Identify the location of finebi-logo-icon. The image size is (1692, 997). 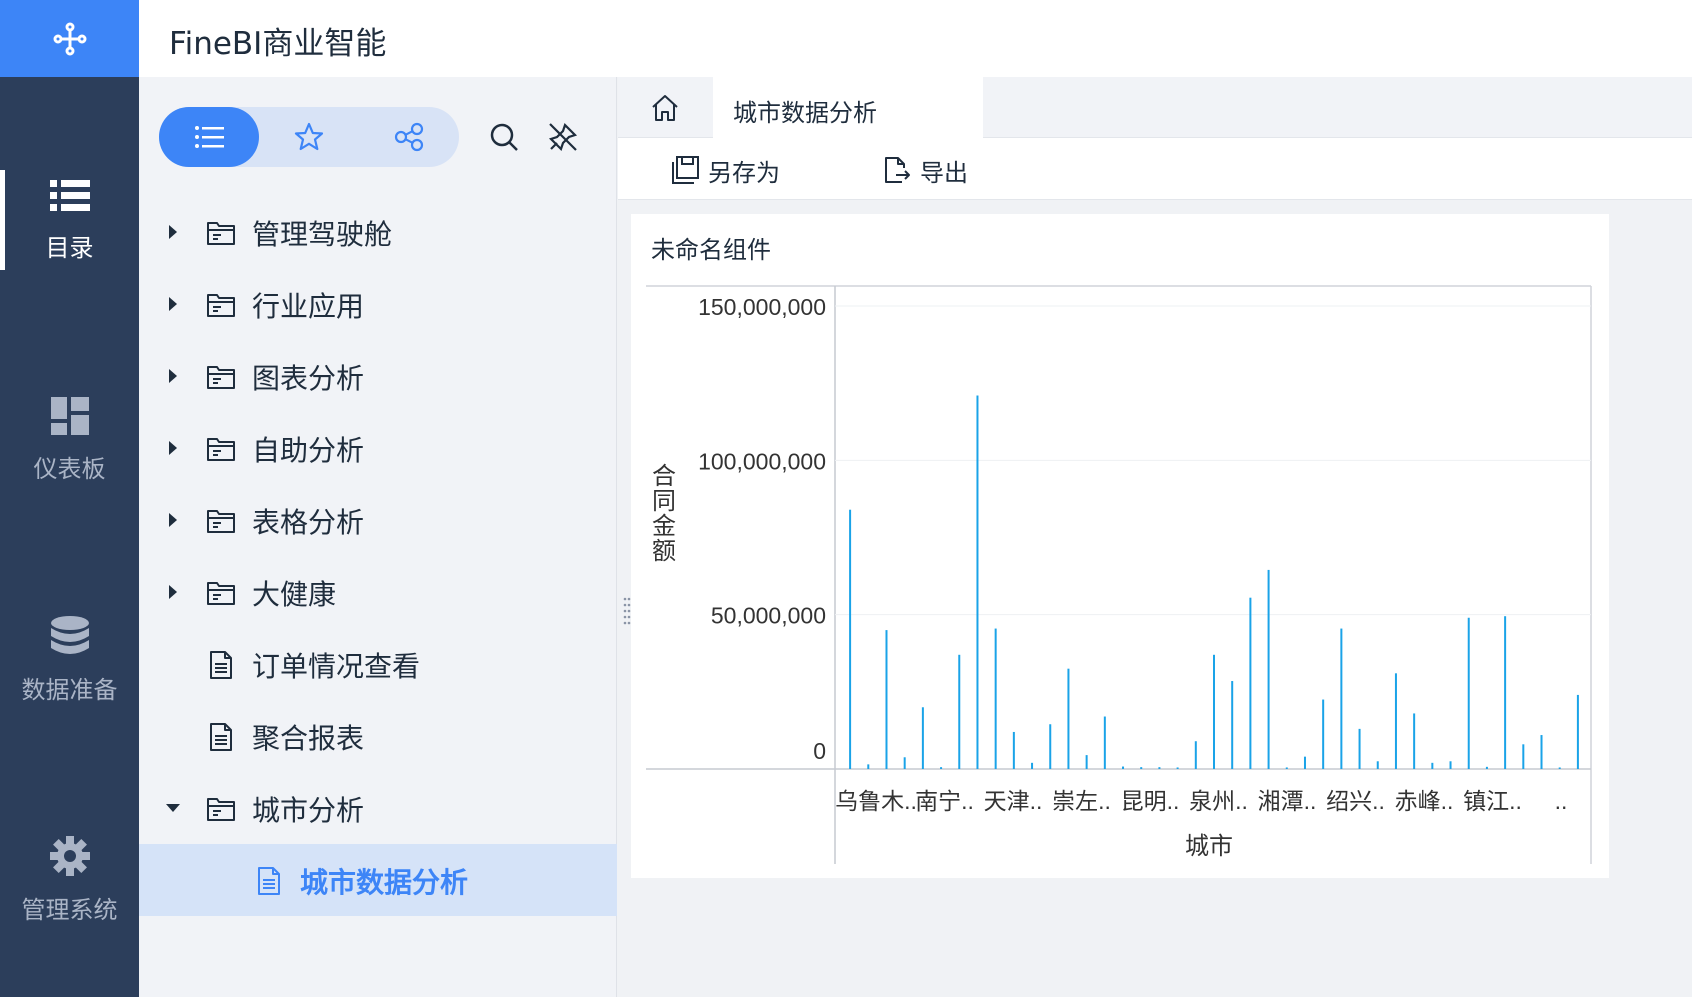
(69, 38).